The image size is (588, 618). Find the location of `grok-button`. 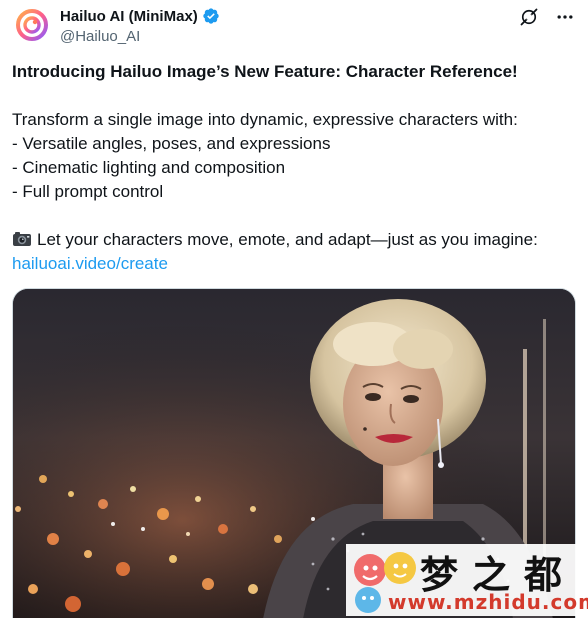

grok-button is located at coordinates (529, 17).